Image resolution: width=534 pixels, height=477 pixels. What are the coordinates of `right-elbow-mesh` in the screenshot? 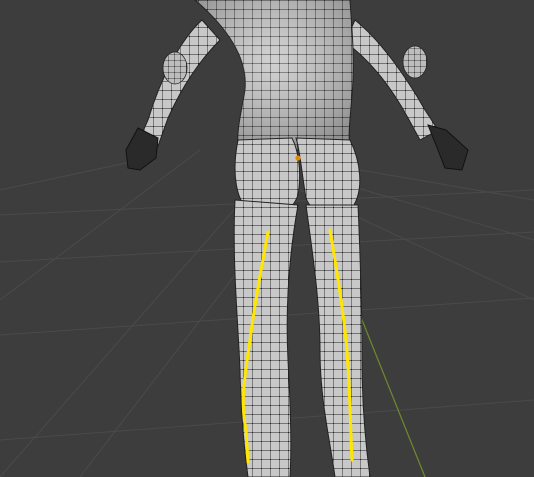 It's located at (415, 62).